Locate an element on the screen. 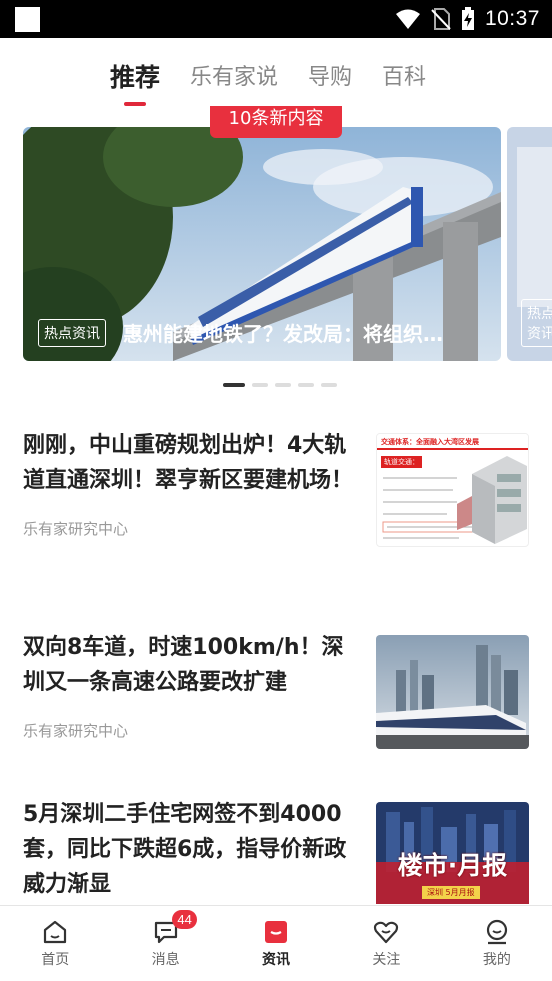 The height and width of the screenshot is (981, 552). nav-follow: 关注 is located at coordinates (386, 943).